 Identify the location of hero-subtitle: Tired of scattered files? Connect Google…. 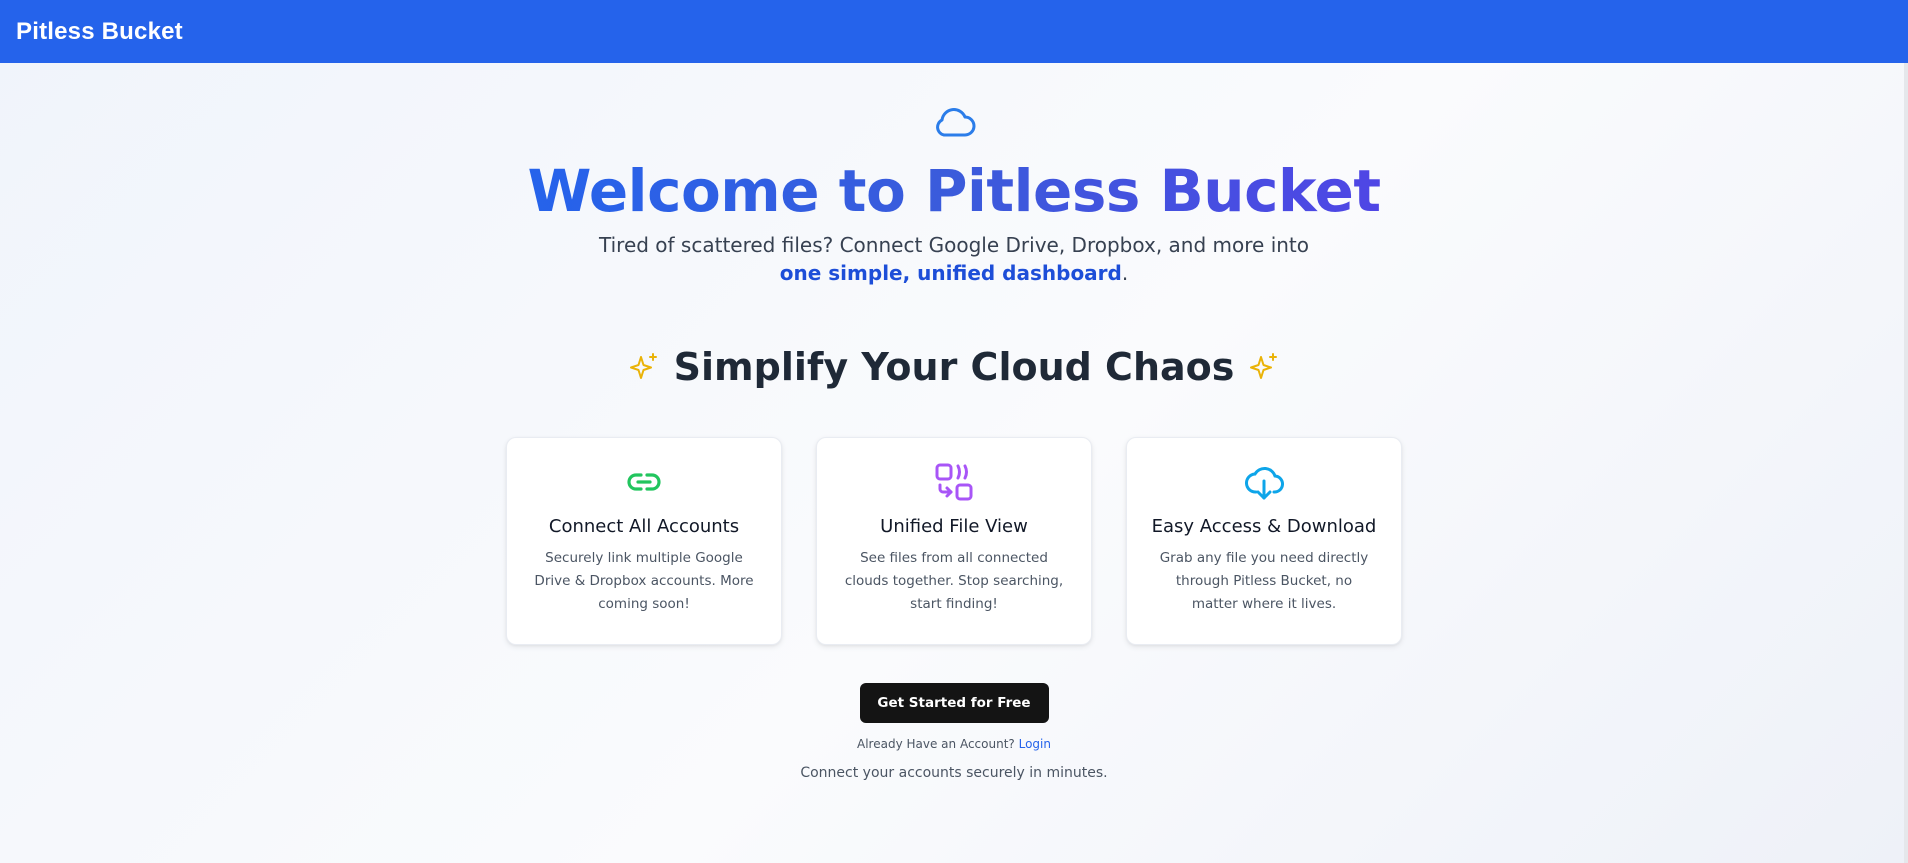
(954, 259).